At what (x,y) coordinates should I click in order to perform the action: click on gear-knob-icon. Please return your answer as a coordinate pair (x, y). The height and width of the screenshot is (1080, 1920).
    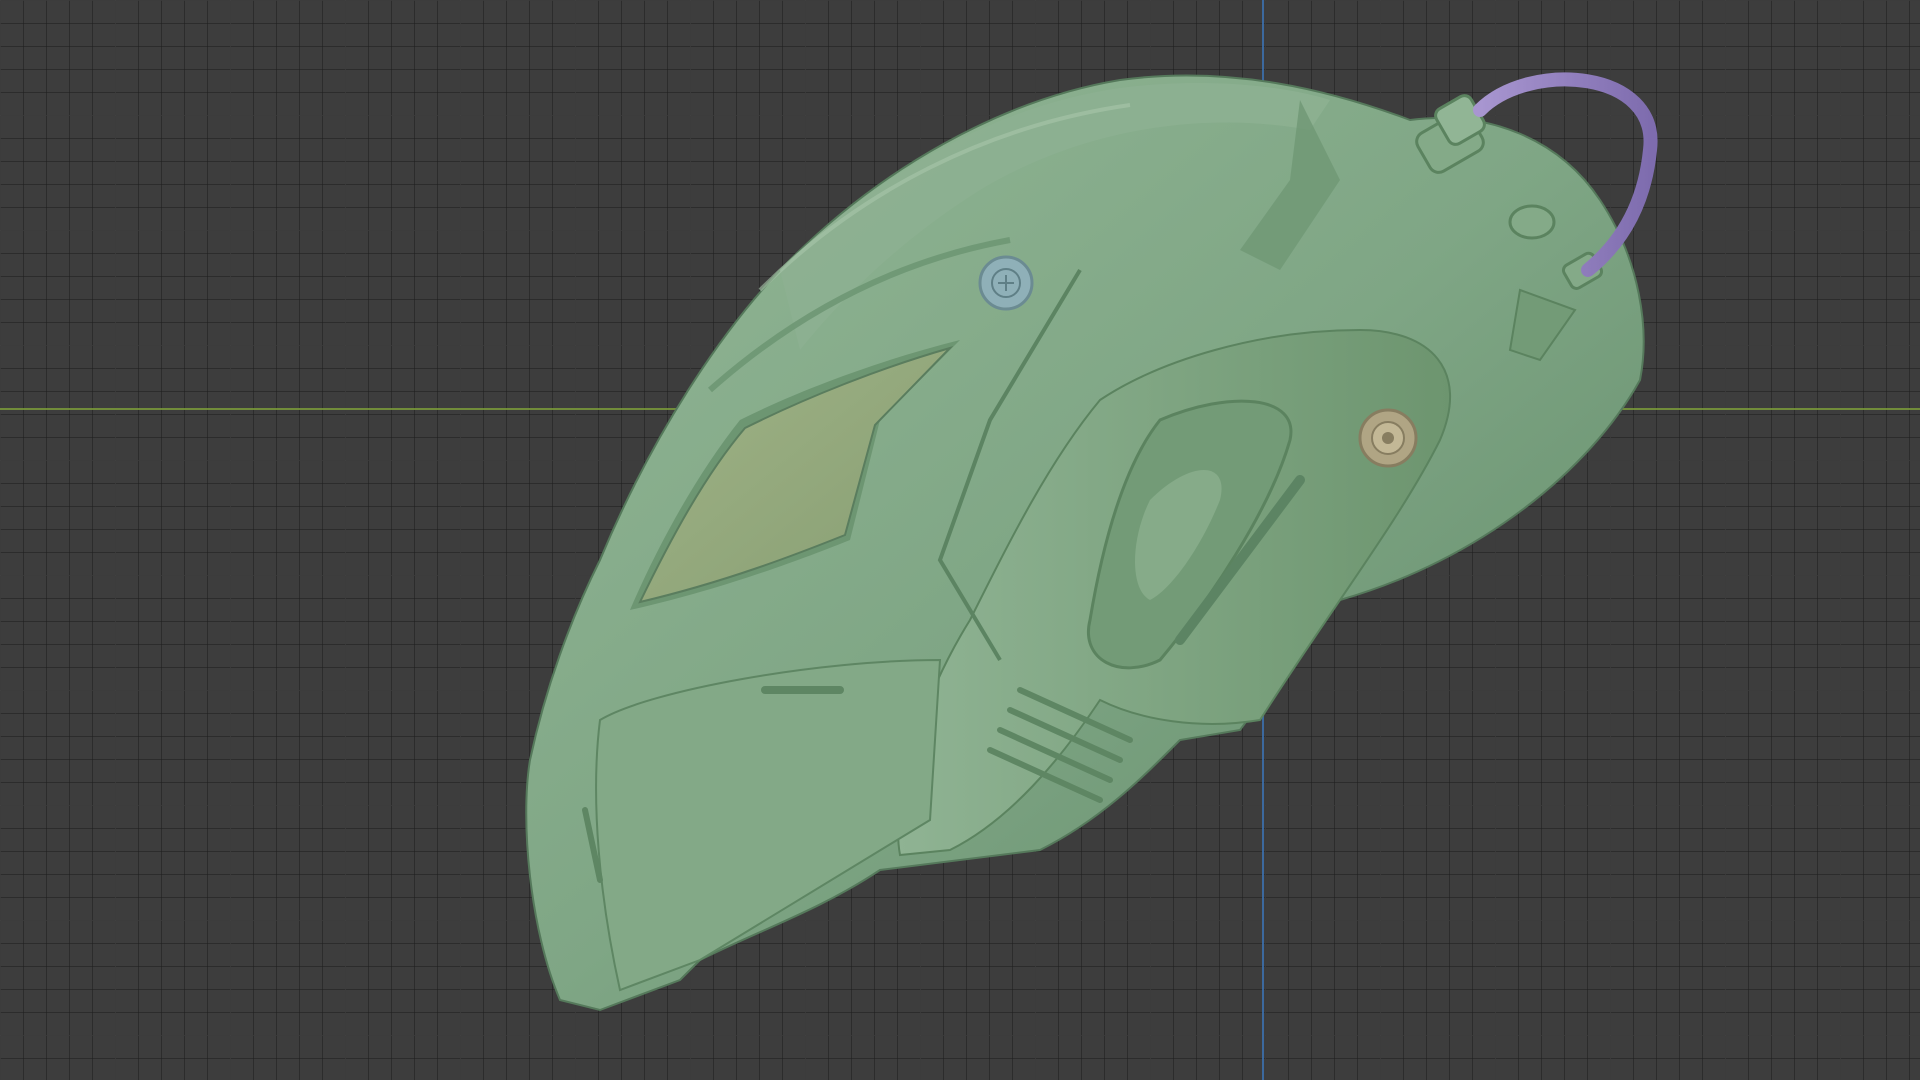
    Looking at the image, I should click on (1388, 438).